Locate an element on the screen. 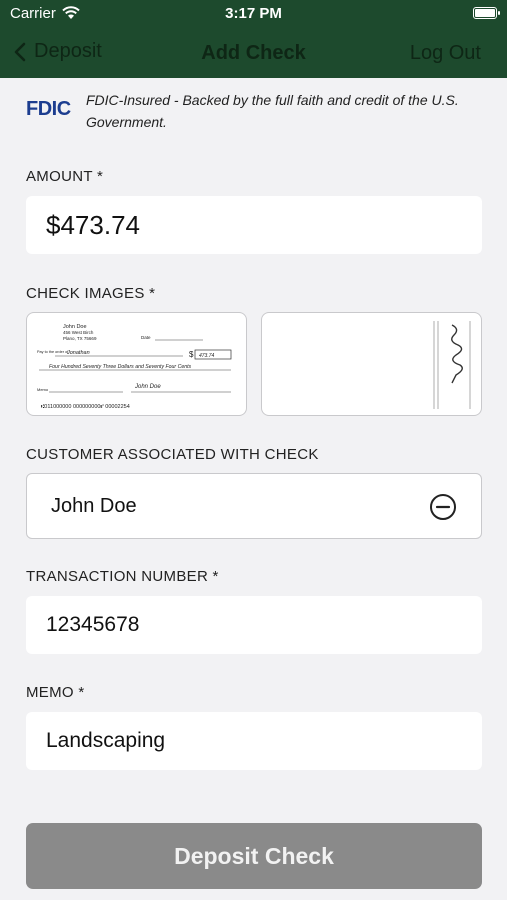 The width and height of the screenshot is (507, 900). transaction-field: 12345678 is located at coordinates (254, 625).